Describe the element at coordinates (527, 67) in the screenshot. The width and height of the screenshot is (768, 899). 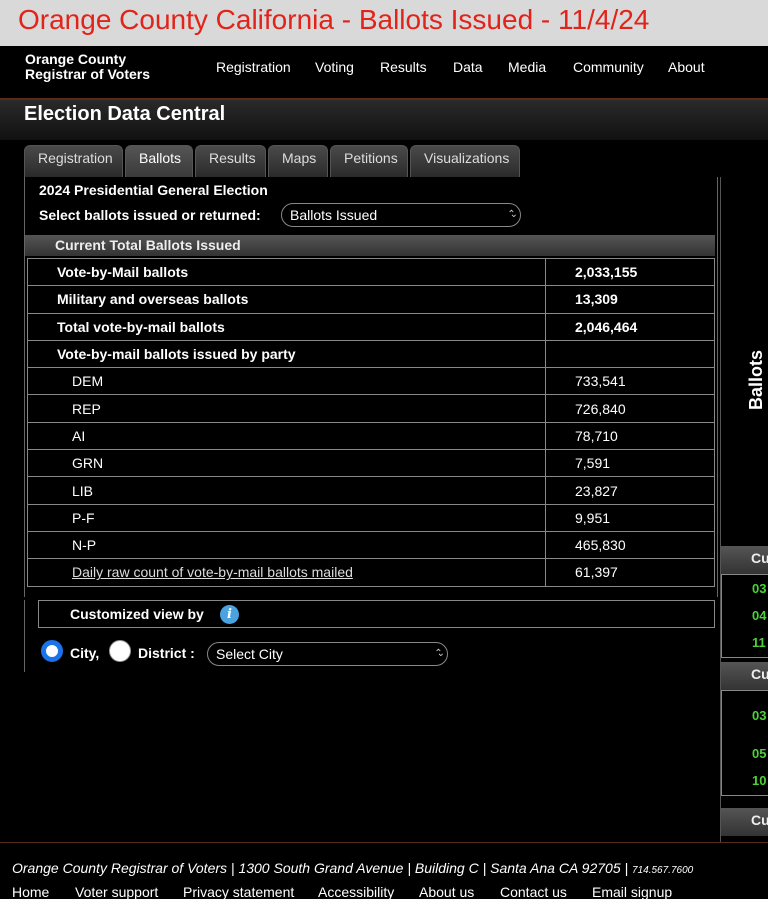
I see `nav-media: Media` at that location.